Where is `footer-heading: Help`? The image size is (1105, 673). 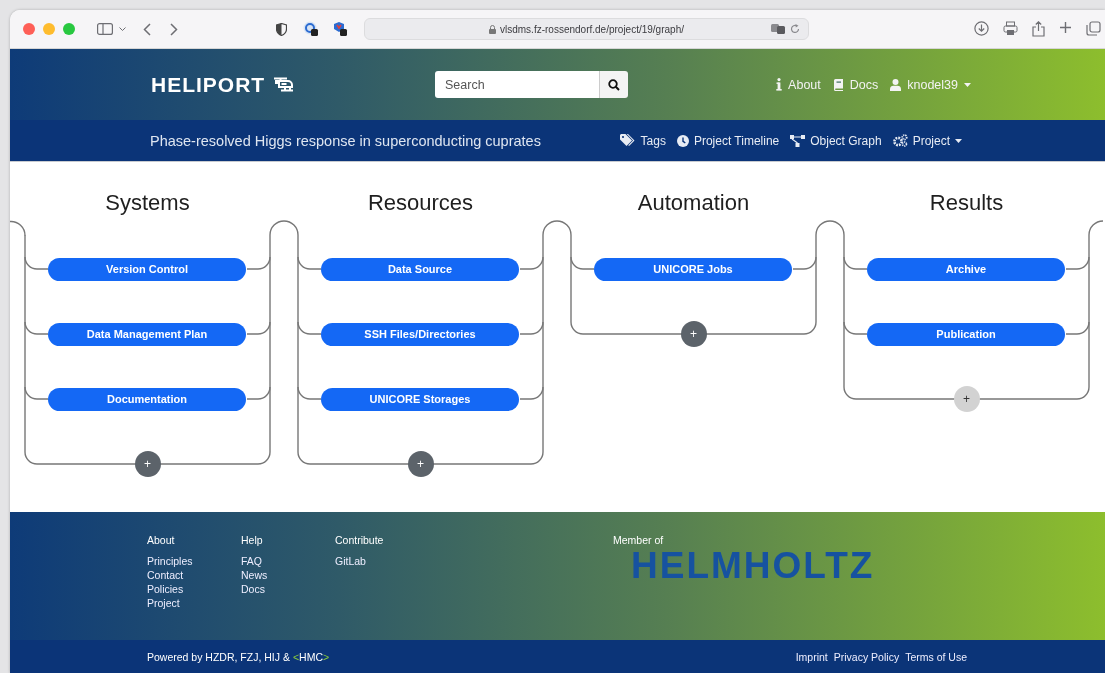
footer-heading: Help is located at coordinates (252, 540).